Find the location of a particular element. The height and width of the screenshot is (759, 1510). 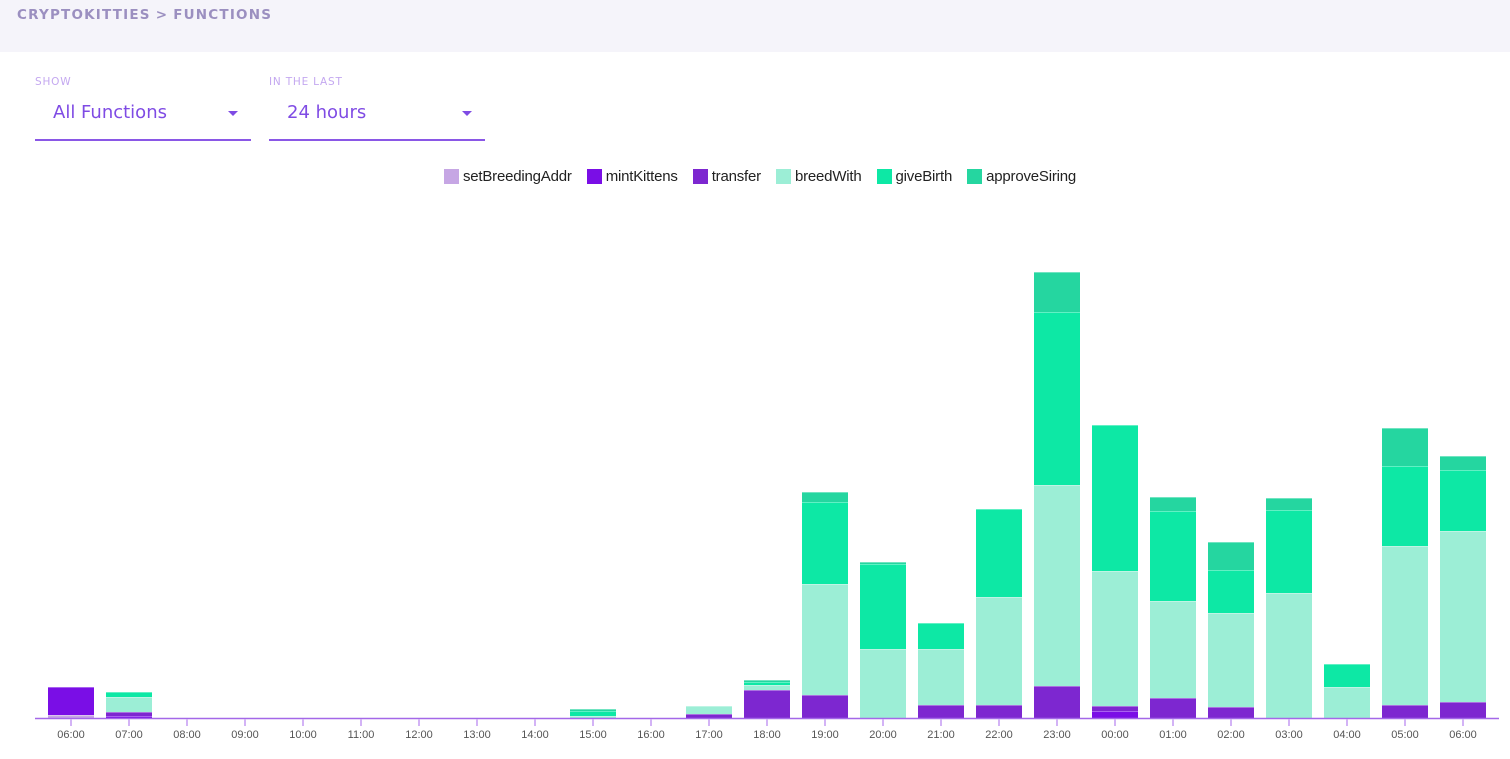

time-range-select: 24 hours is located at coordinates (377, 116).